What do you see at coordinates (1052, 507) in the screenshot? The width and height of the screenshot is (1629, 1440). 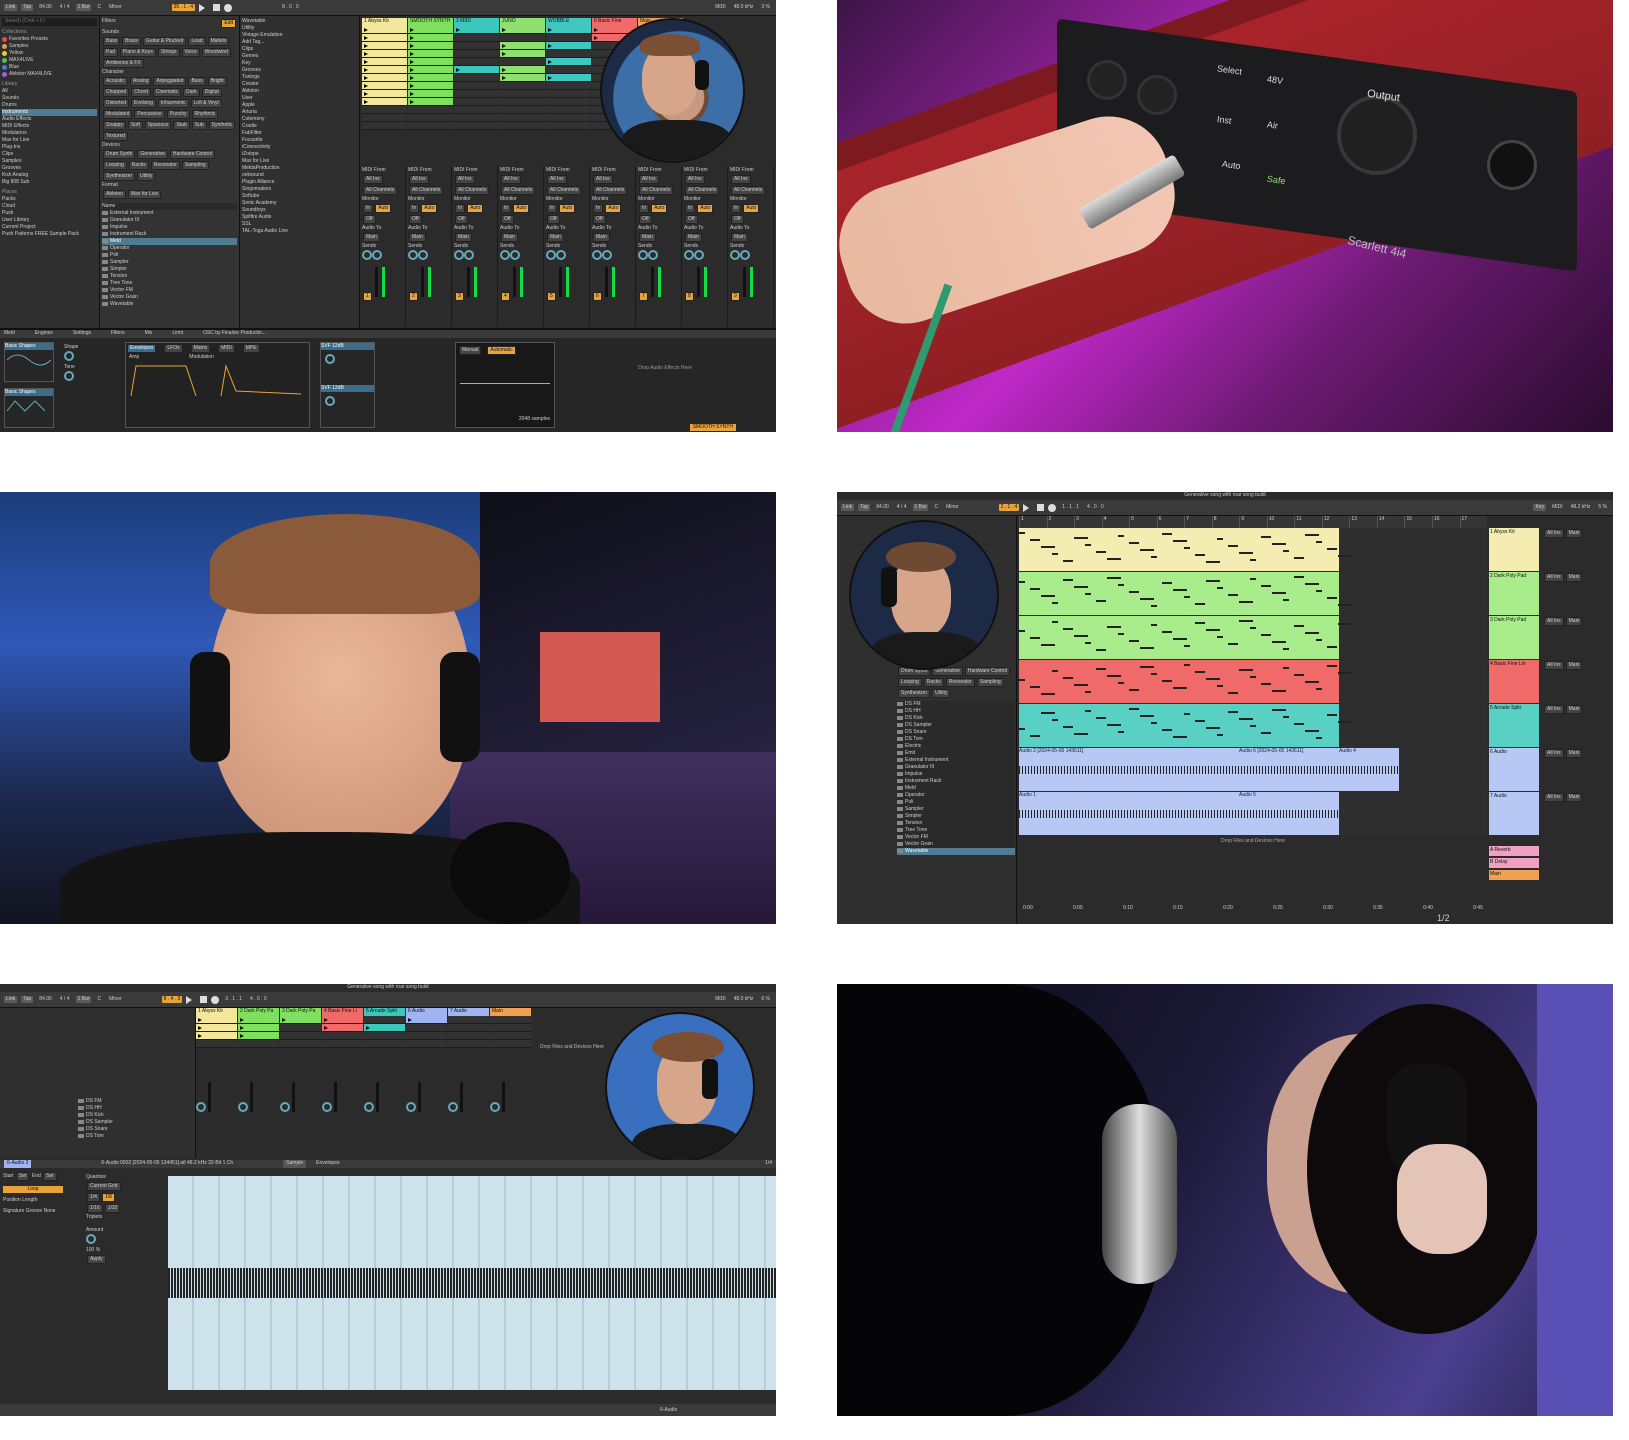 I see `record-icon` at bounding box center [1052, 507].